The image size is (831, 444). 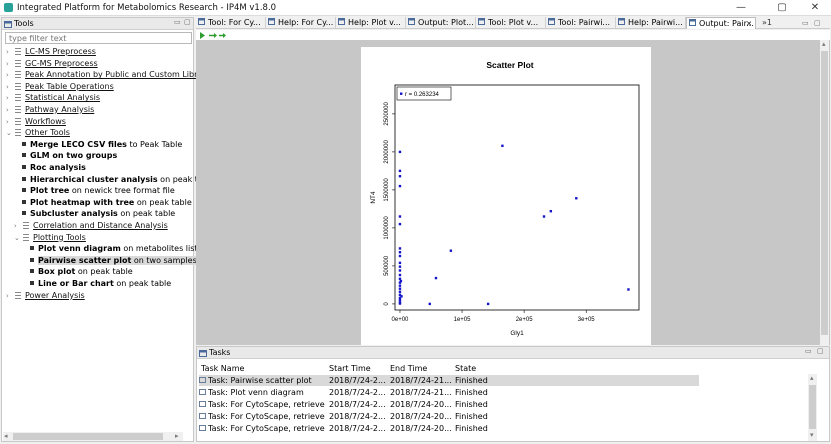 I want to click on maximize-button: ▢, so click(x=782, y=8).